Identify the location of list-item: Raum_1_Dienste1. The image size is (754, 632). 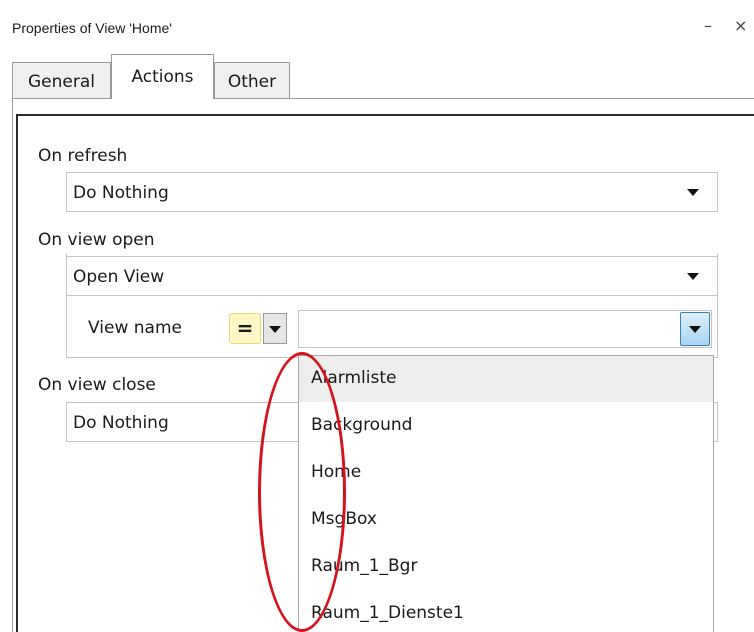
(506, 611).